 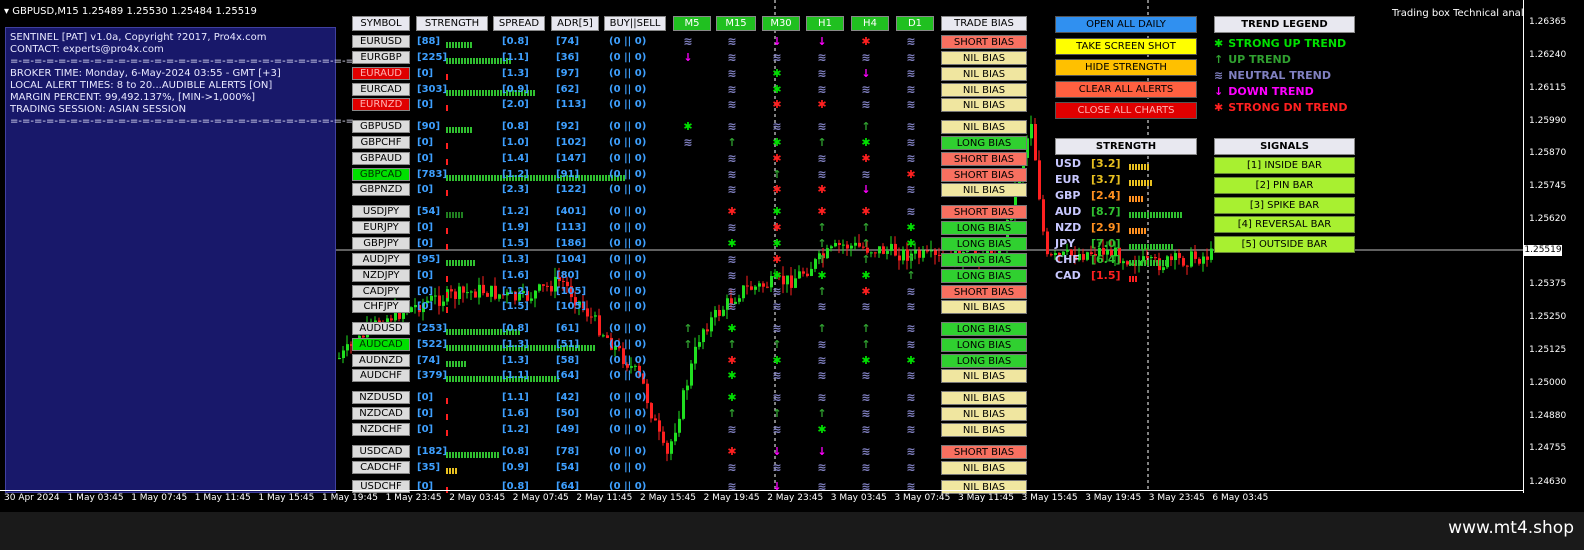 I want to click on symbol-button: EURCAD, so click(x=381, y=89).